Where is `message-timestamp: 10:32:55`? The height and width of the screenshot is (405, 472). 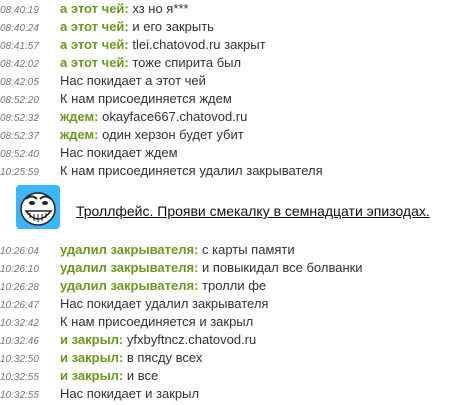
message-timestamp: 10:32:55 is located at coordinates (19, 395).